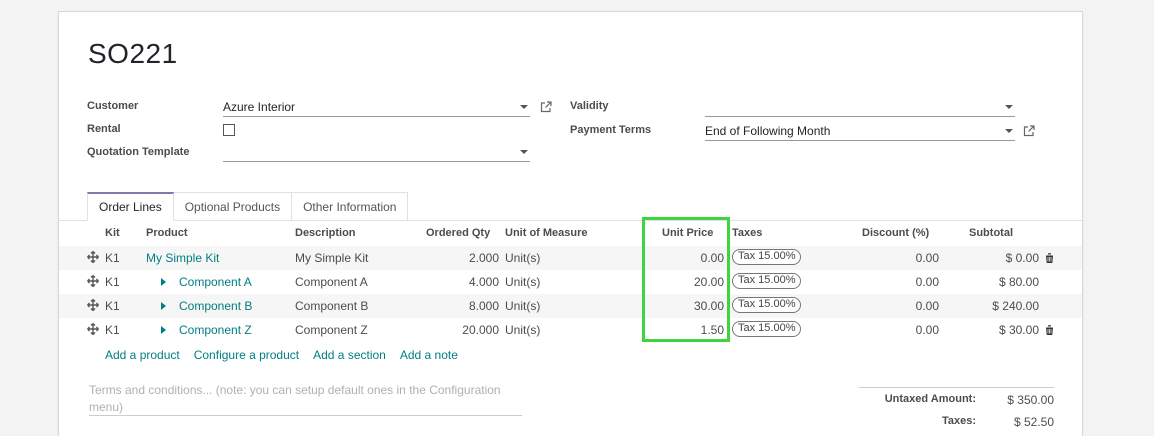 The image size is (1154, 436). Describe the element at coordinates (1033, 422) in the screenshot. I see `taxes-value: $ 52.50` at that location.